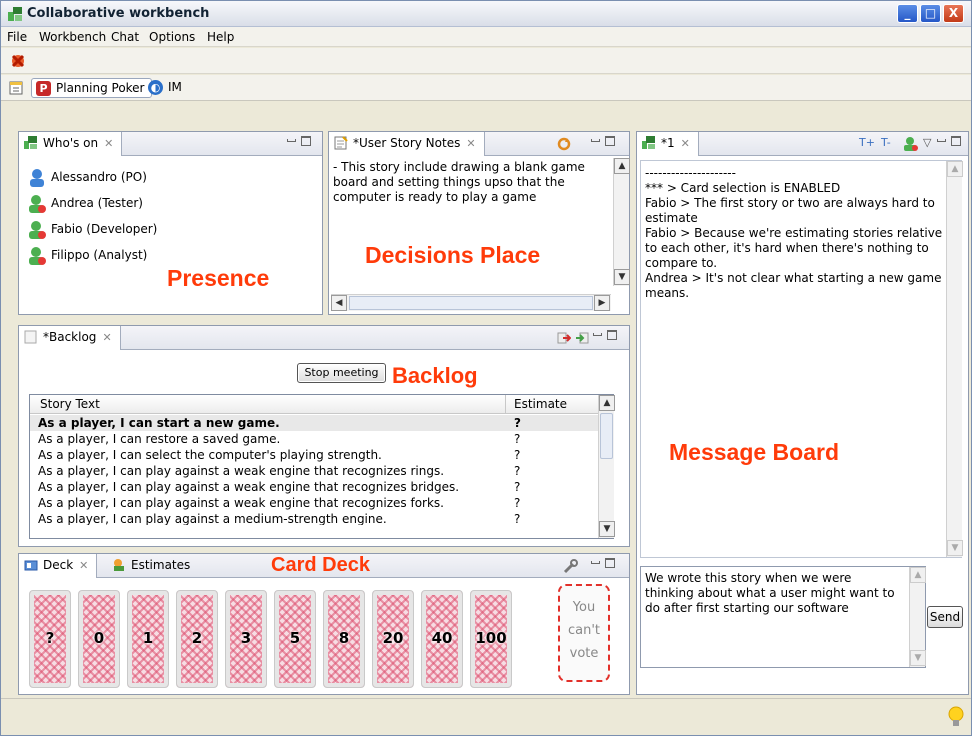 This screenshot has height=736, width=972. I want to click on im-icon: ◐, so click(155, 87).